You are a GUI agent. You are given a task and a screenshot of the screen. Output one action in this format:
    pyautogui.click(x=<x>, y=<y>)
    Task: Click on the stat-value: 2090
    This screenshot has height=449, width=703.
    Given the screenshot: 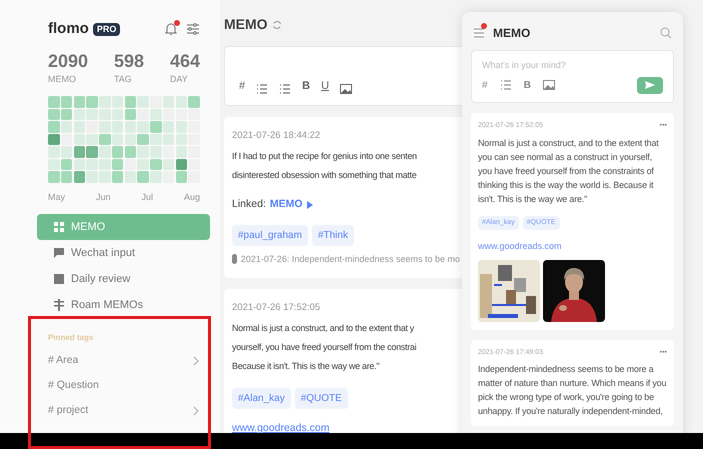 What is the action you would take?
    pyautogui.click(x=68, y=61)
    